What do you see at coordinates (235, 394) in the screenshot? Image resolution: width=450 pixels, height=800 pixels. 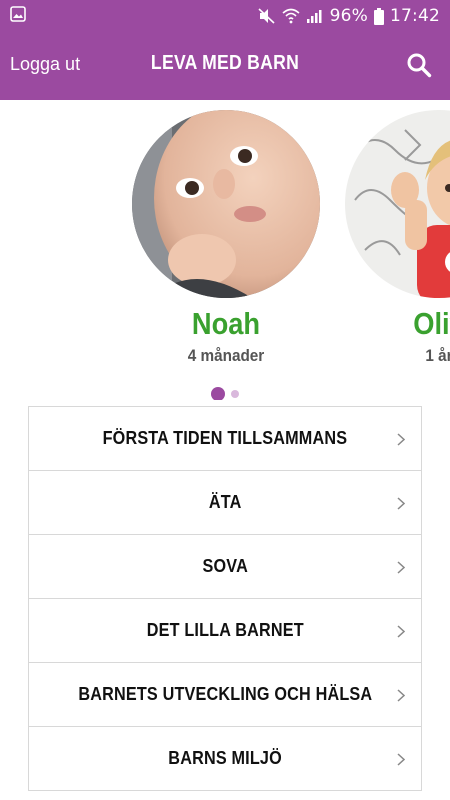 I see `page-dot` at bounding box center [235, 394].